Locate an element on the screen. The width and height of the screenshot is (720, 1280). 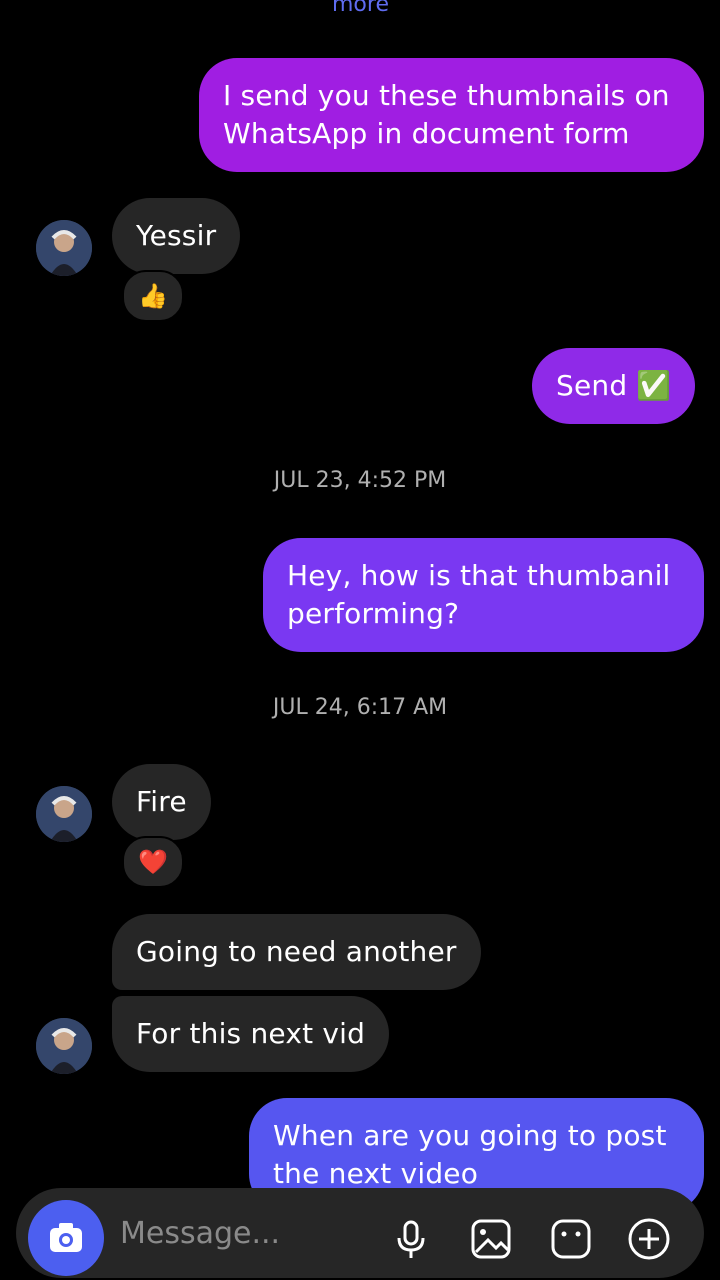
message-text: Yessir is located at coordinates (176, 235).